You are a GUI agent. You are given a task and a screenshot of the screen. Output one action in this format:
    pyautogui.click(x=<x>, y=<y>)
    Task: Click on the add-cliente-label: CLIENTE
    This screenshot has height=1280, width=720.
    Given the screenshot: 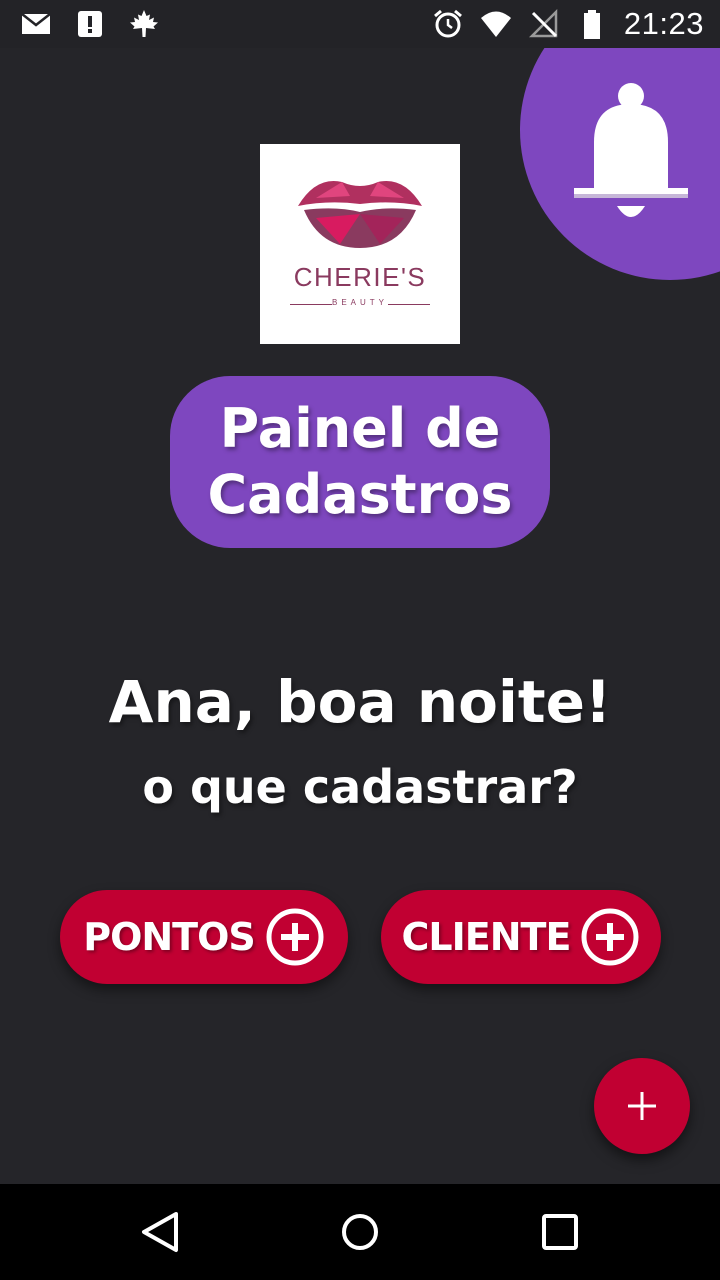 What is the action you would take?
    pyautogui.click(x=486, y=937)
    